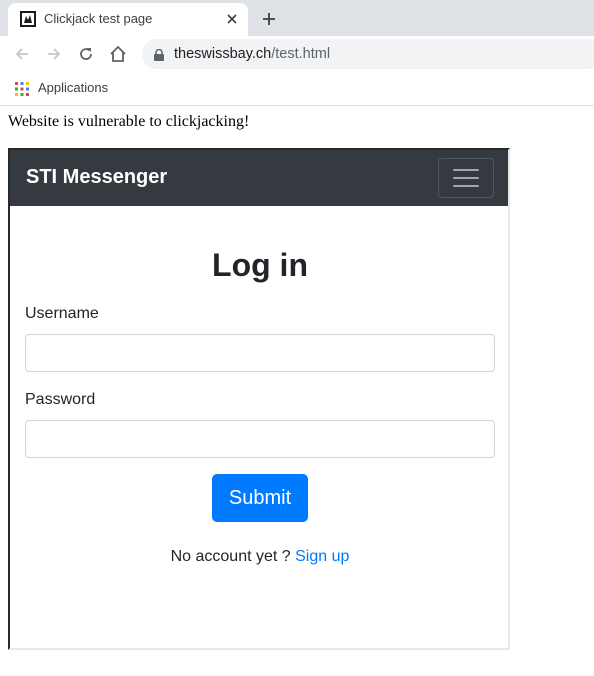 The height and width of the screenshot is (676, 594). Describe the element at coordinates (466, 178) in the screenshot. I see `hamburger-icon` at that location.